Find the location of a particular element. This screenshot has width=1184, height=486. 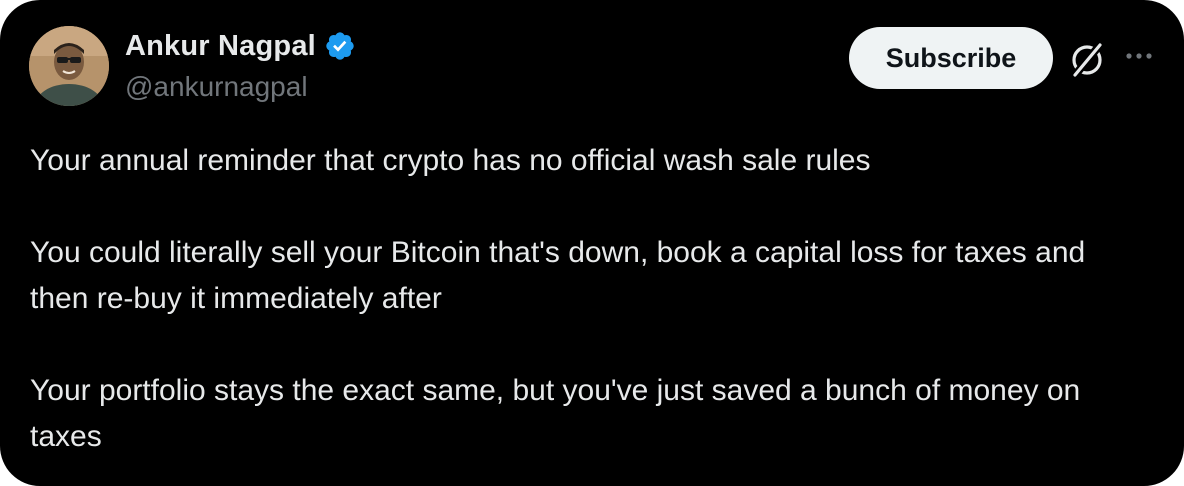

avatar-image is located at coordinates (69, 66).